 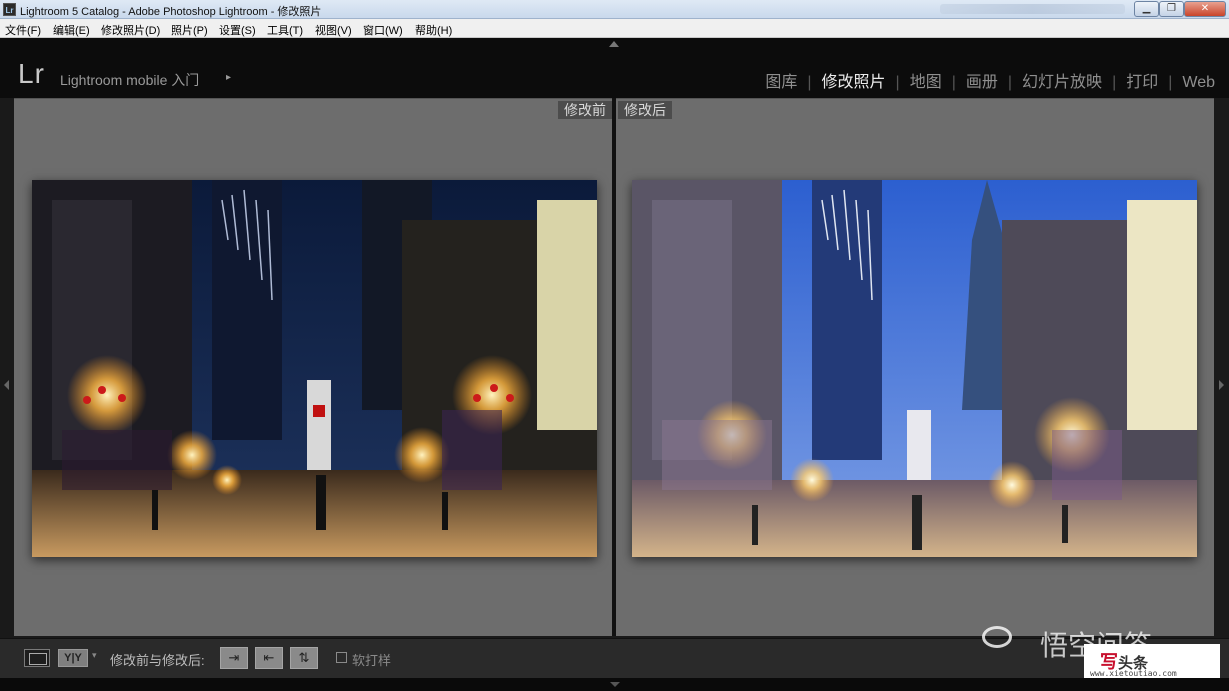 I want to click on module-book: 画册, so click(x=982, y=80).